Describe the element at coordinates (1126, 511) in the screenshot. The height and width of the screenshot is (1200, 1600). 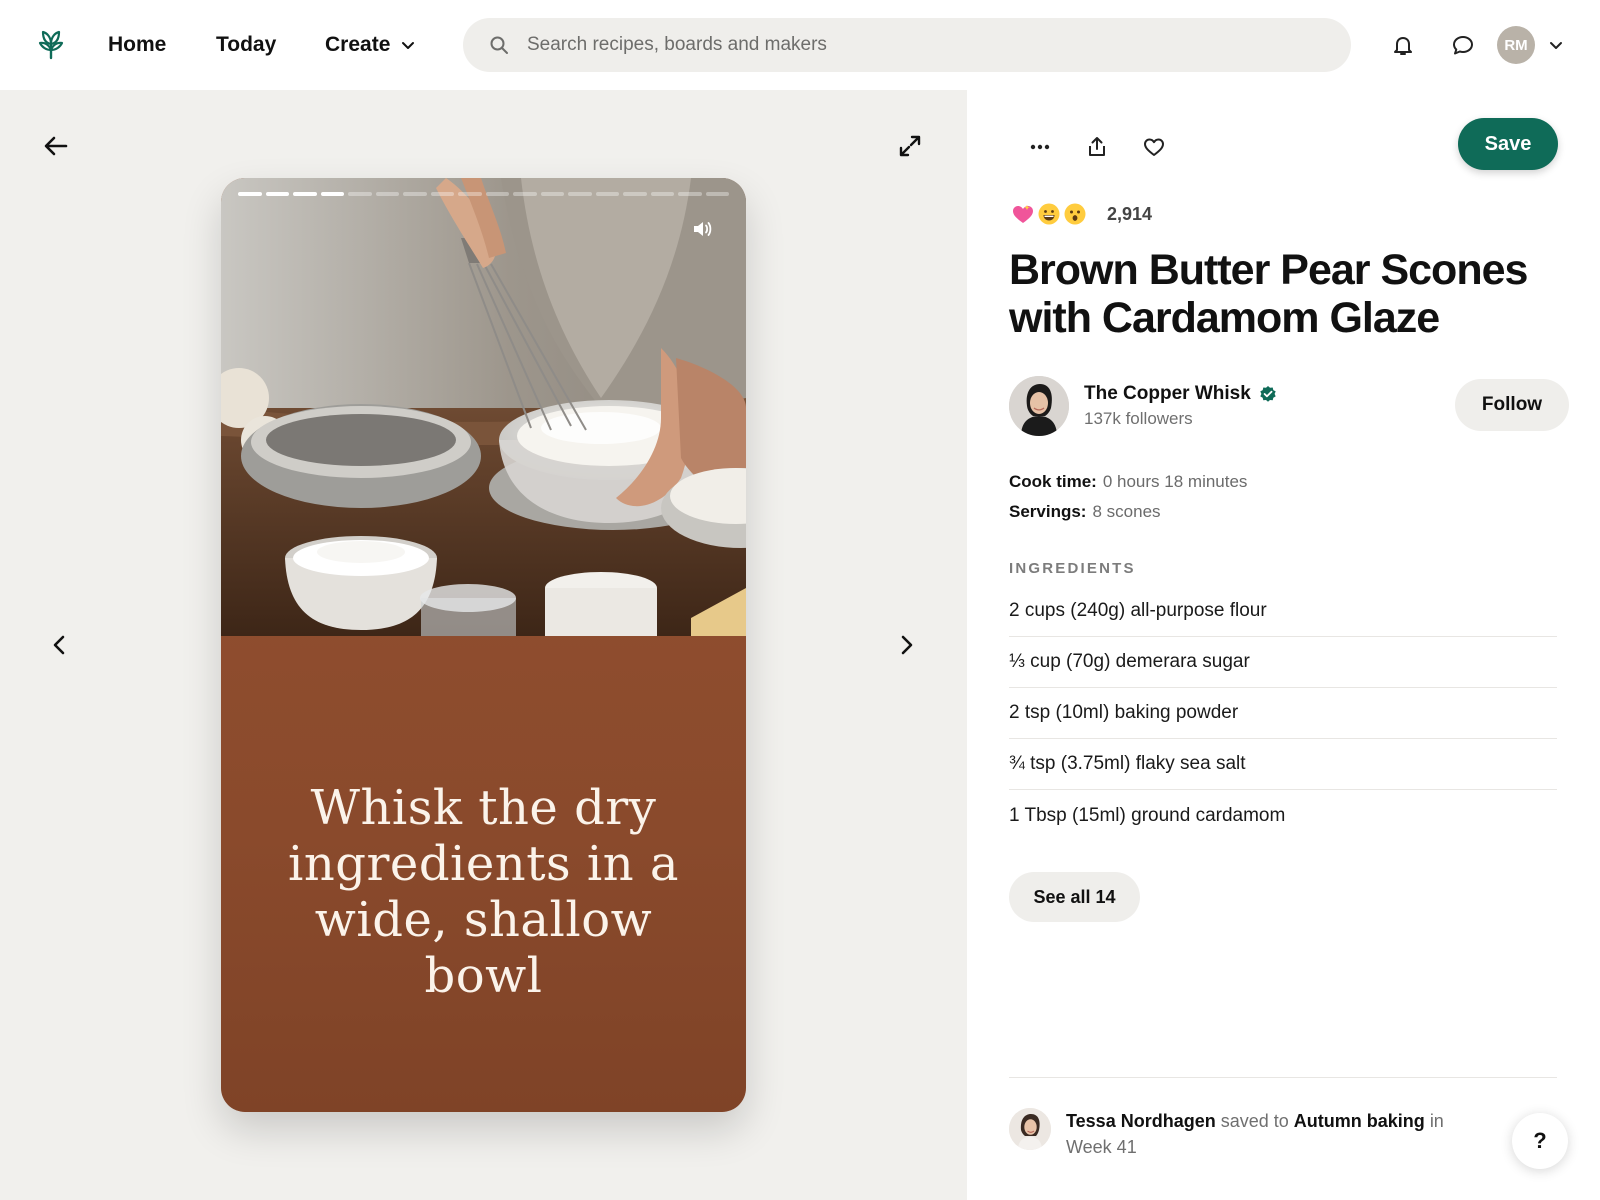
I see `servings-value: 8 scones` at that location.